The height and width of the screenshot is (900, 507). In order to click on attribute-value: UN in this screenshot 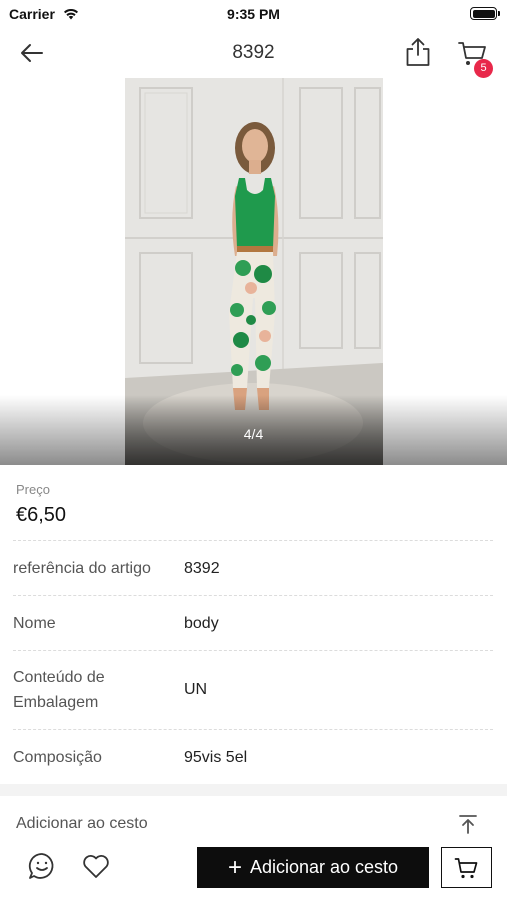, I will do `click(196, 689)`.